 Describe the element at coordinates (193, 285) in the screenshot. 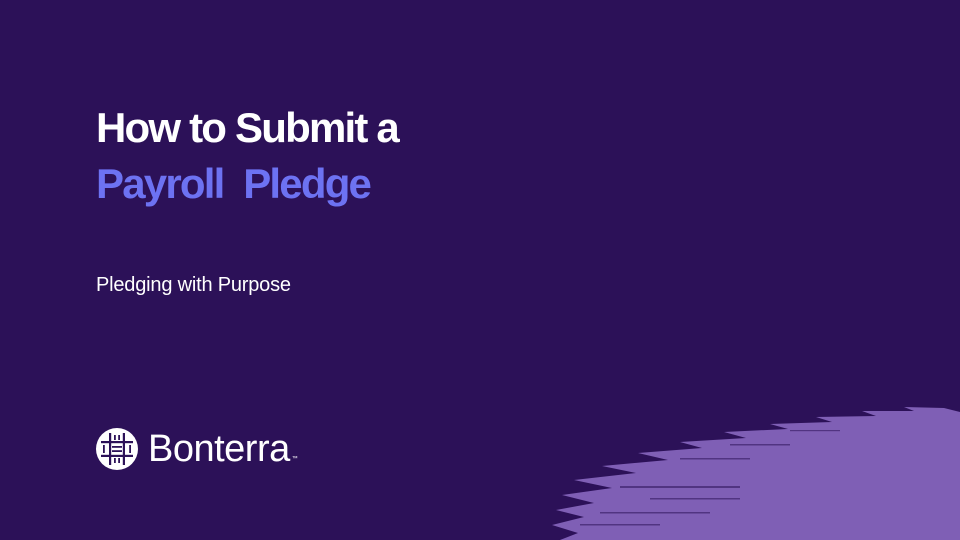

I see `slide-subtitle: Pledging with Purpose` at that location.